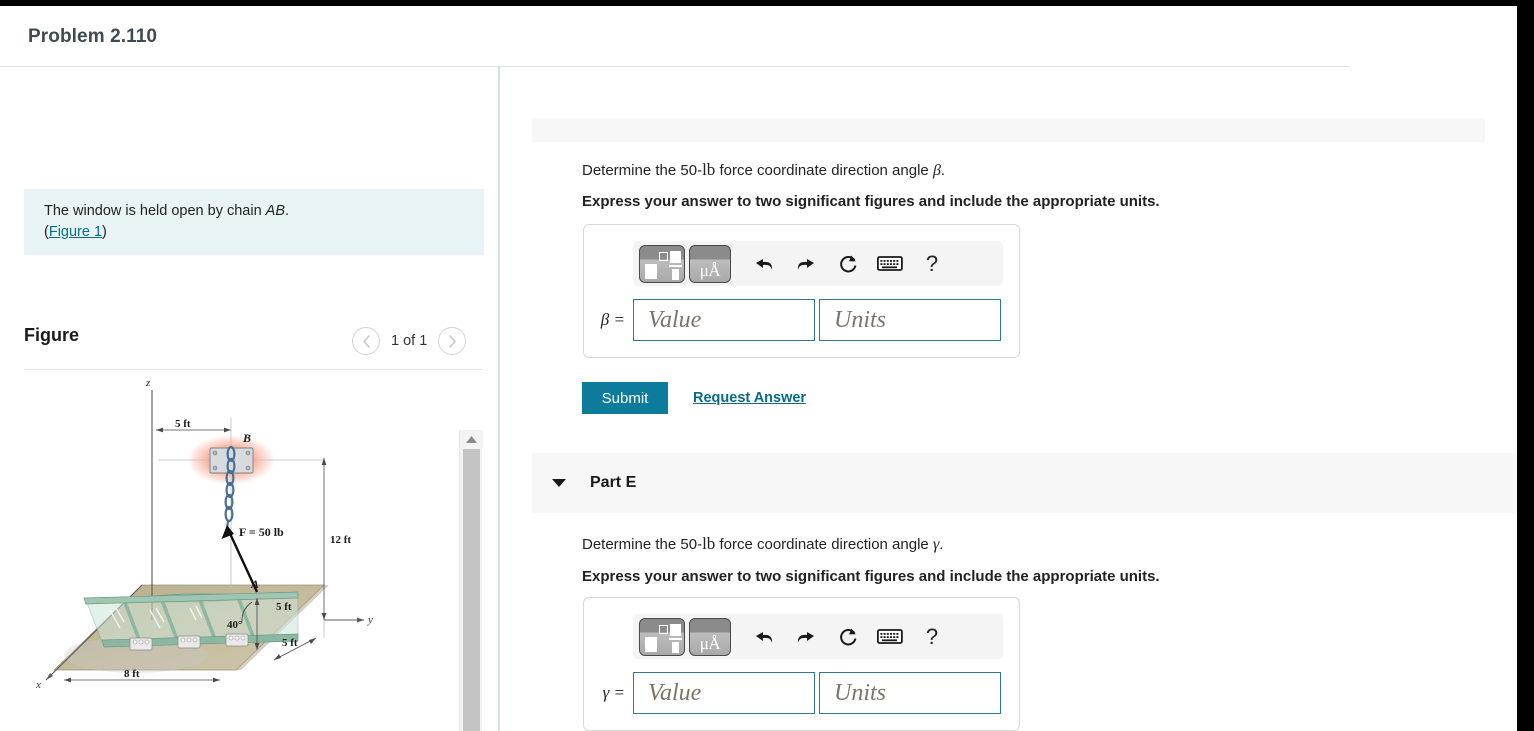 The image size is (1534, 731). Describe the element at coordinates (724, 320) in the screenshot. I see `part-d-value-input: Value` at that location.